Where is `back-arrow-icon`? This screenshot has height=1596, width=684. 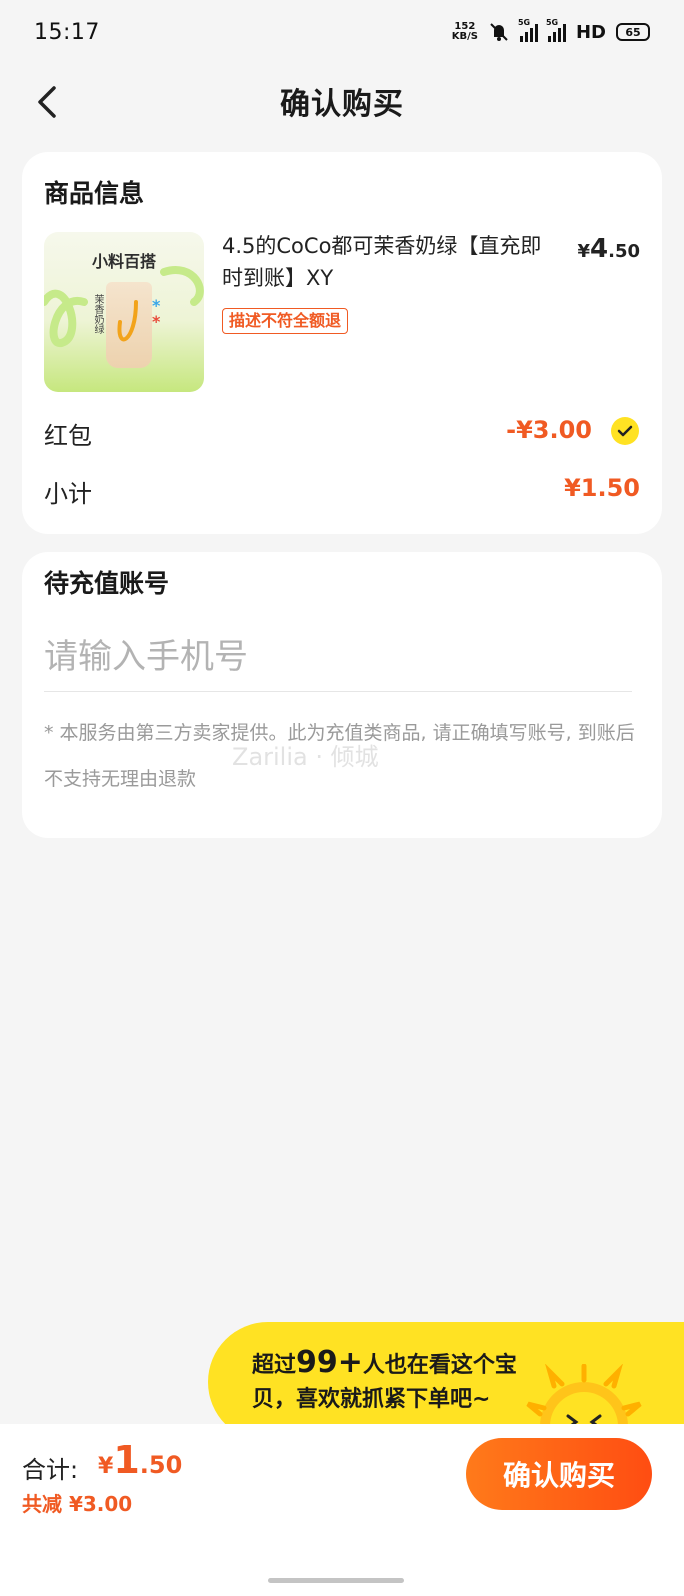
back-arrow-icon is located at coordinates (48, 102).